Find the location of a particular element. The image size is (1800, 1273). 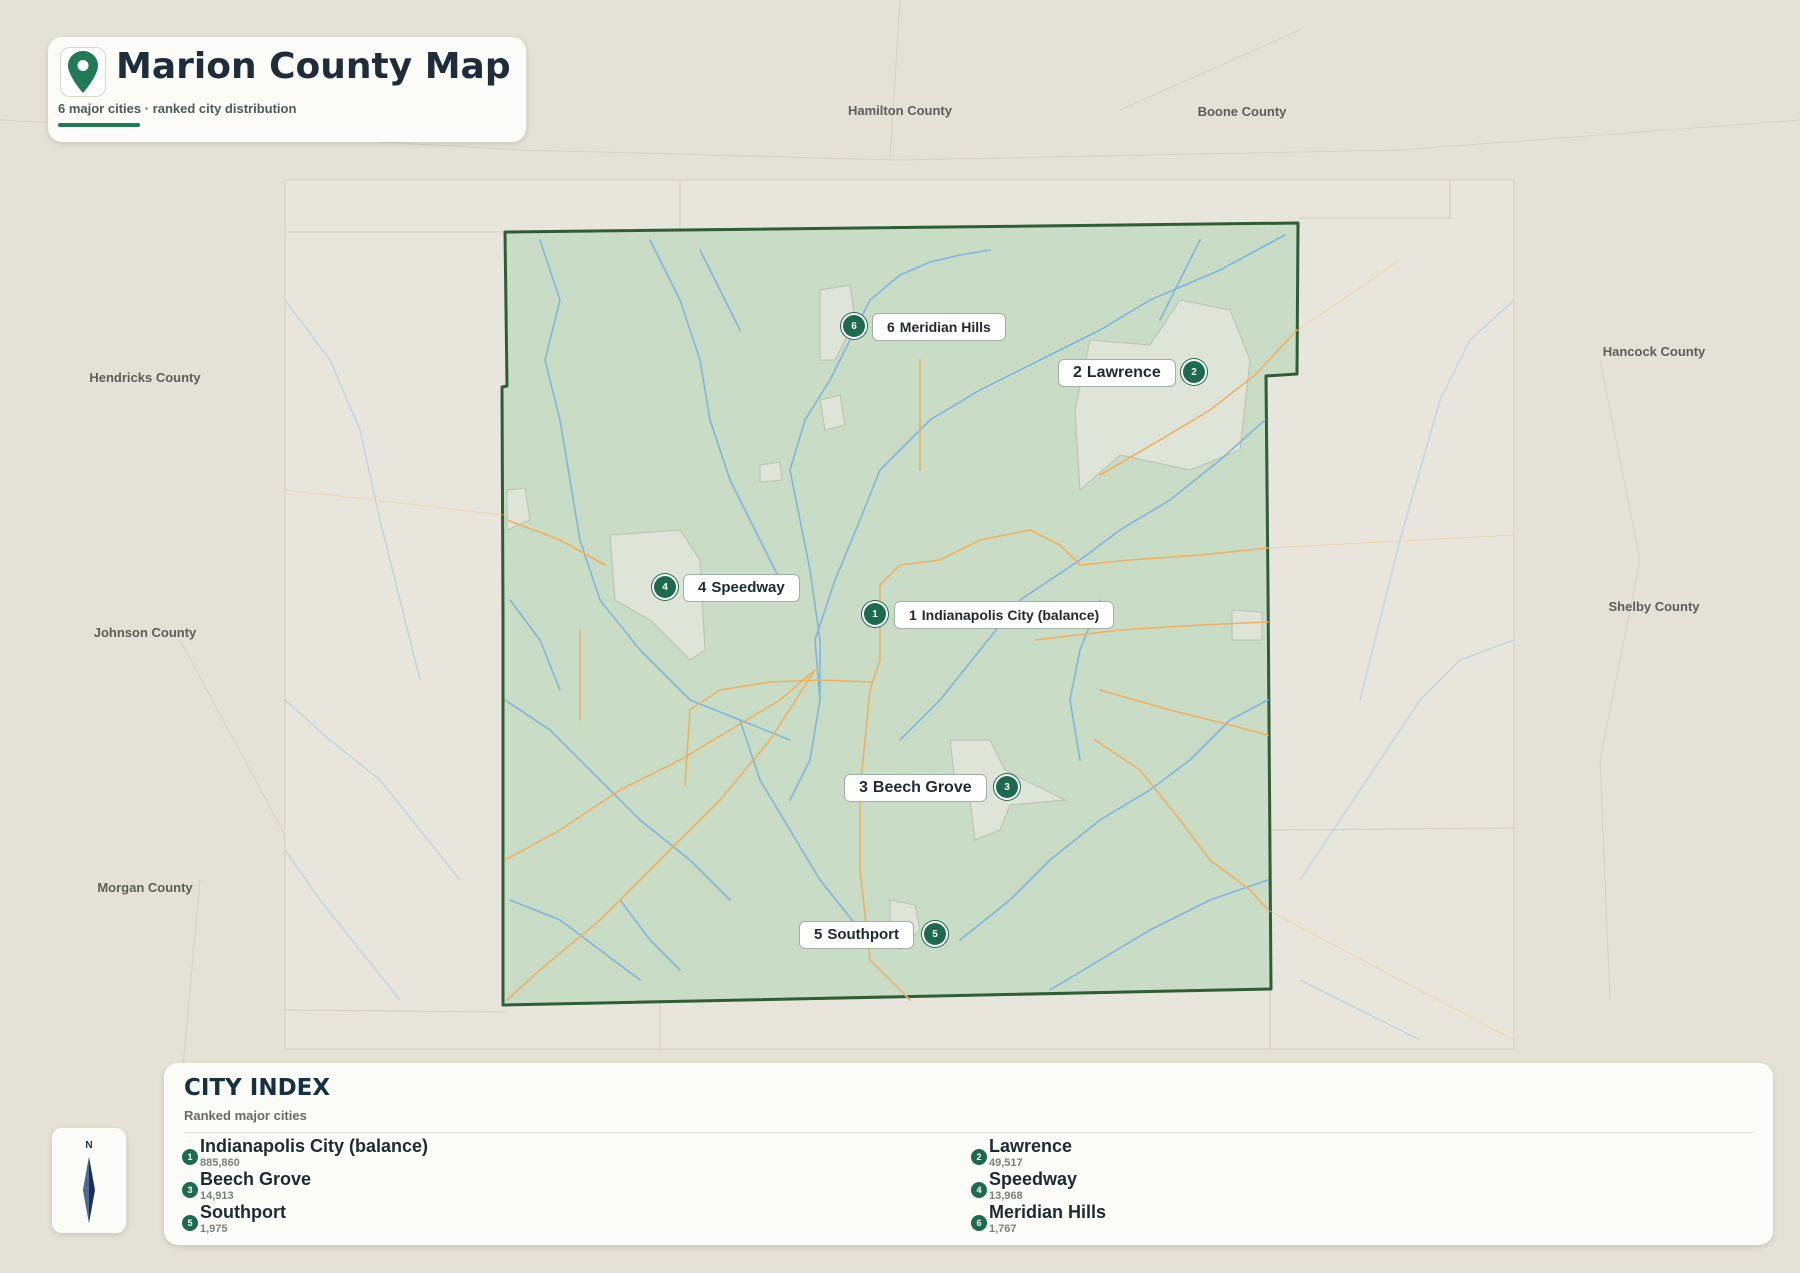

neighbor-label-hamilton: Hamilton County is located at coordinates (900, 110).